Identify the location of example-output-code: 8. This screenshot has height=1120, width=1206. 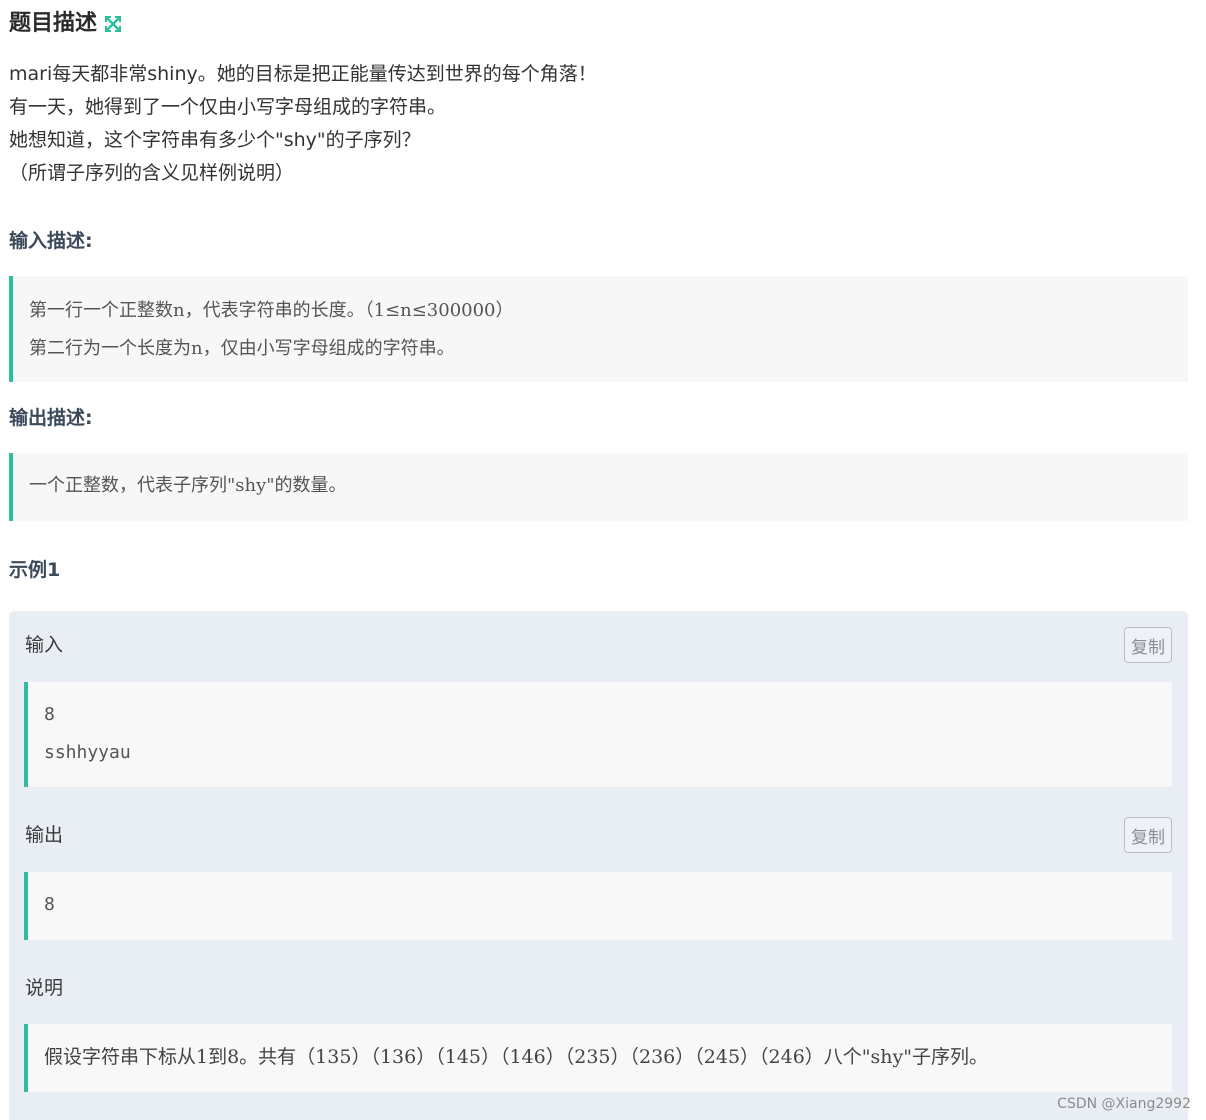
(598, 906).